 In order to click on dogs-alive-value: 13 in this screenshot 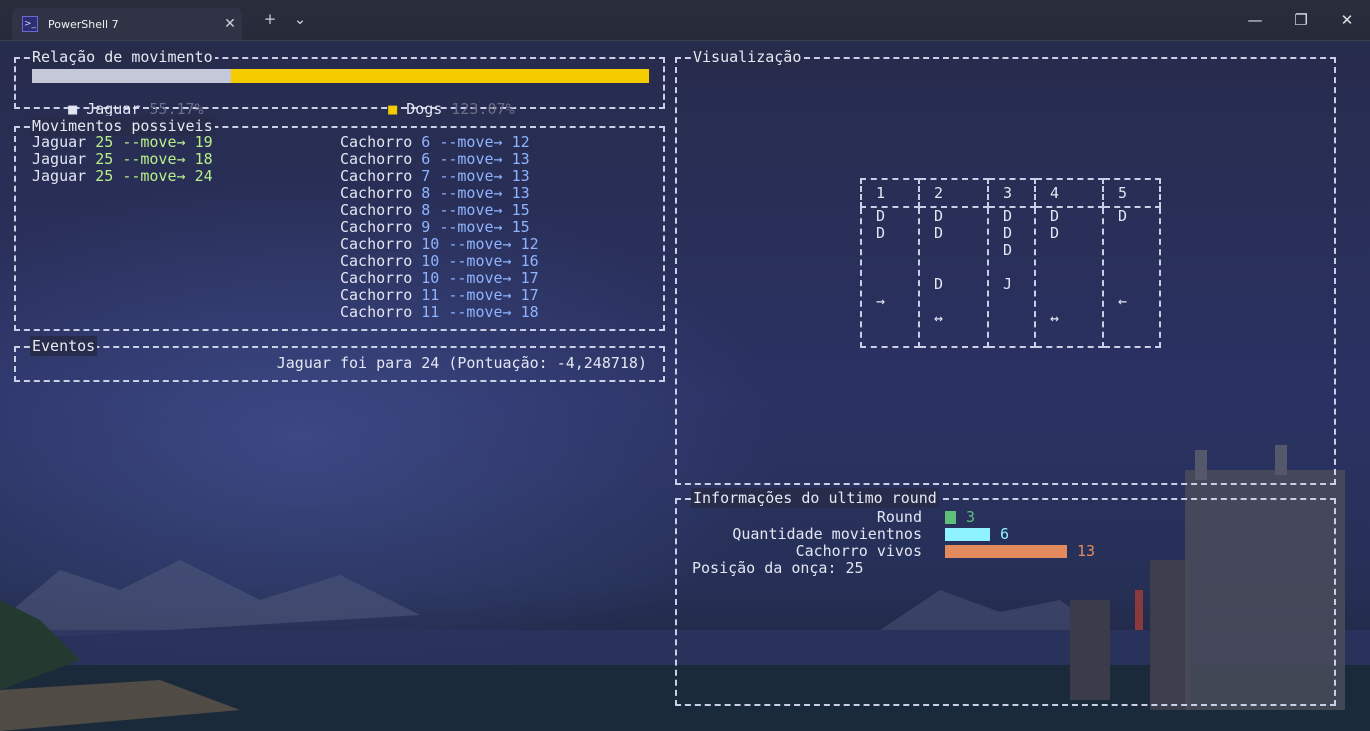, I will do `click(1086, 551)`.